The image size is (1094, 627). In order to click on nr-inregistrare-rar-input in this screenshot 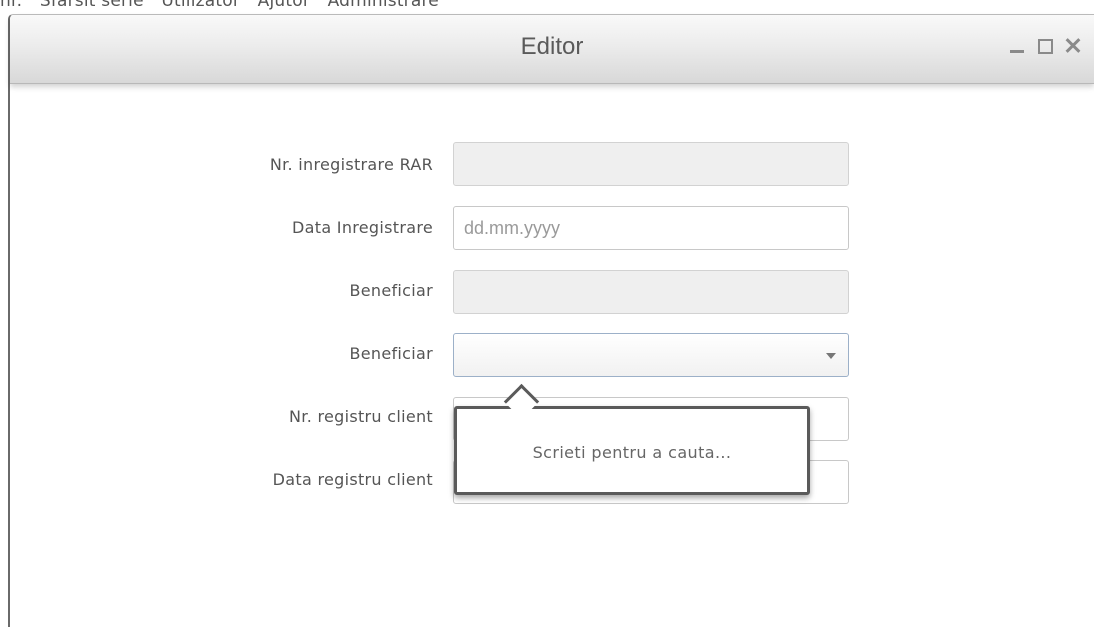, I will do `click(651, 164)`.